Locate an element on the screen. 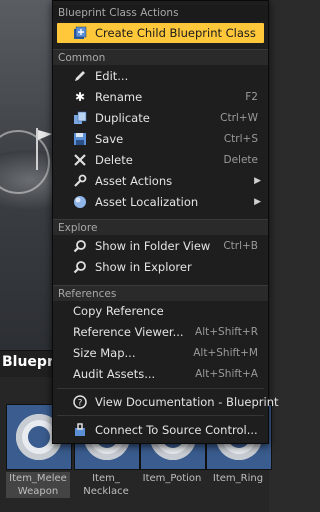 This screenshot has width=320, height=512. menu-item-asset-actions: Asset Actions ▶ is located at coordinates (160, 181).